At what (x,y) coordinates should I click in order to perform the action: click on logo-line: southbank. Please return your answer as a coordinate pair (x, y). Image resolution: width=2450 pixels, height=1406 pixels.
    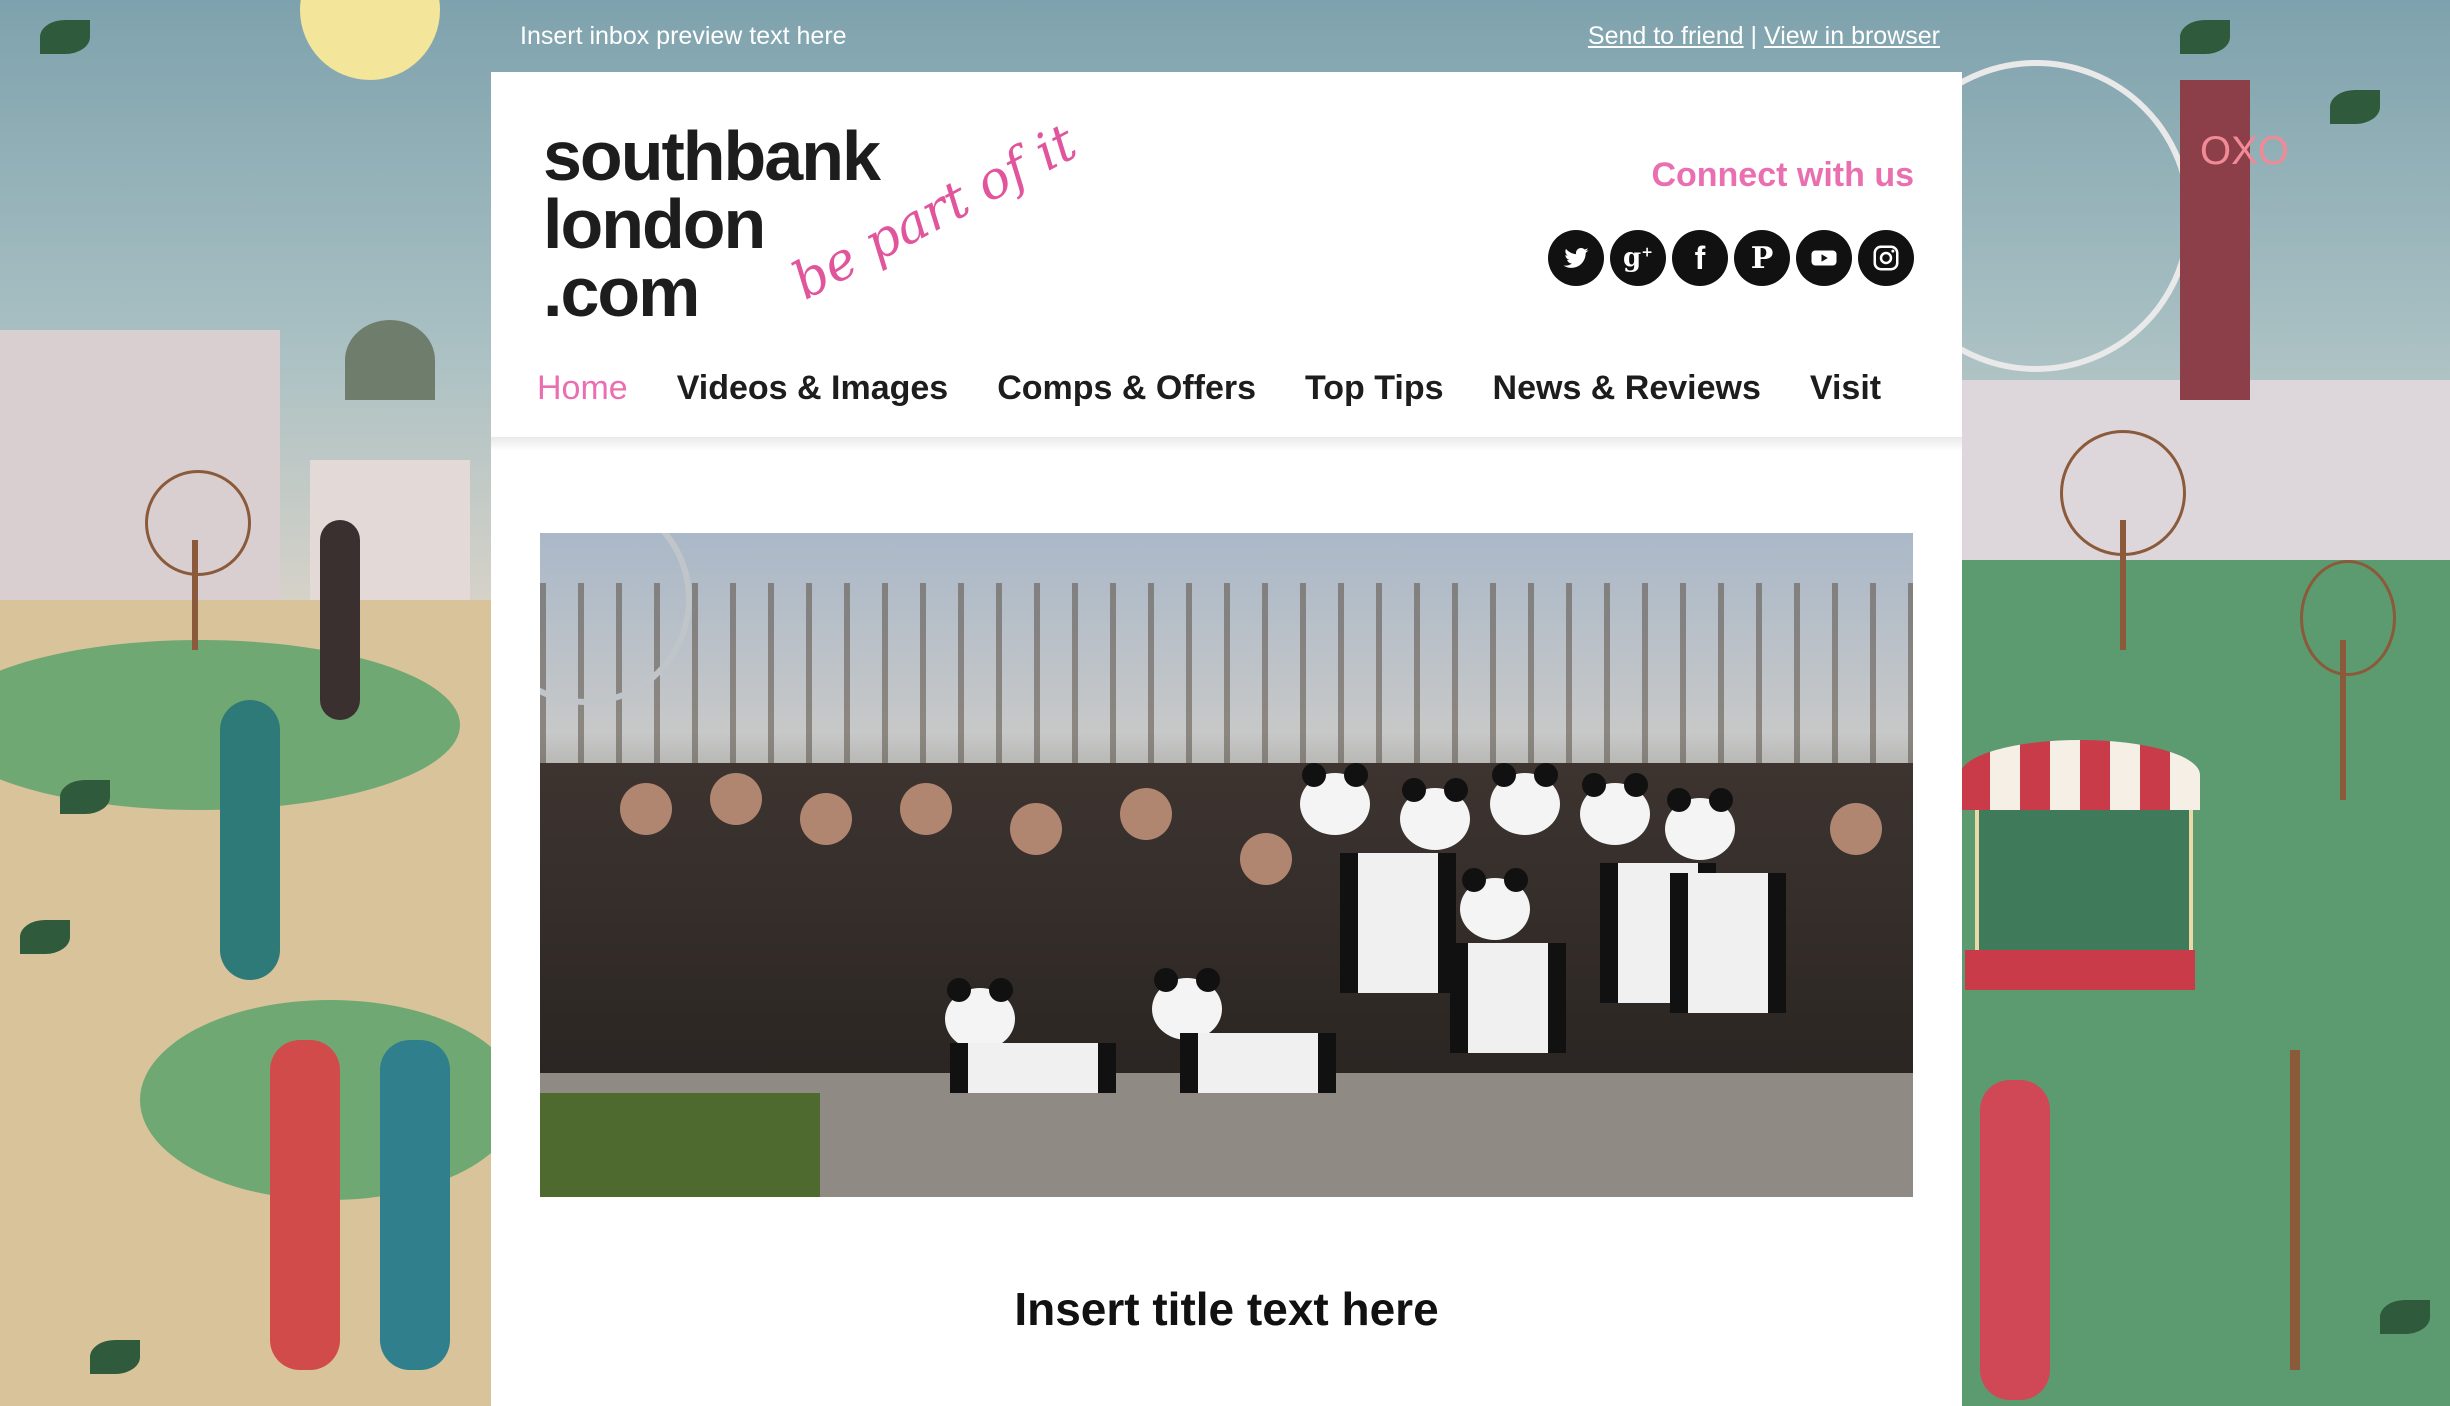
    Looking at the image, I should click on (712, 156).